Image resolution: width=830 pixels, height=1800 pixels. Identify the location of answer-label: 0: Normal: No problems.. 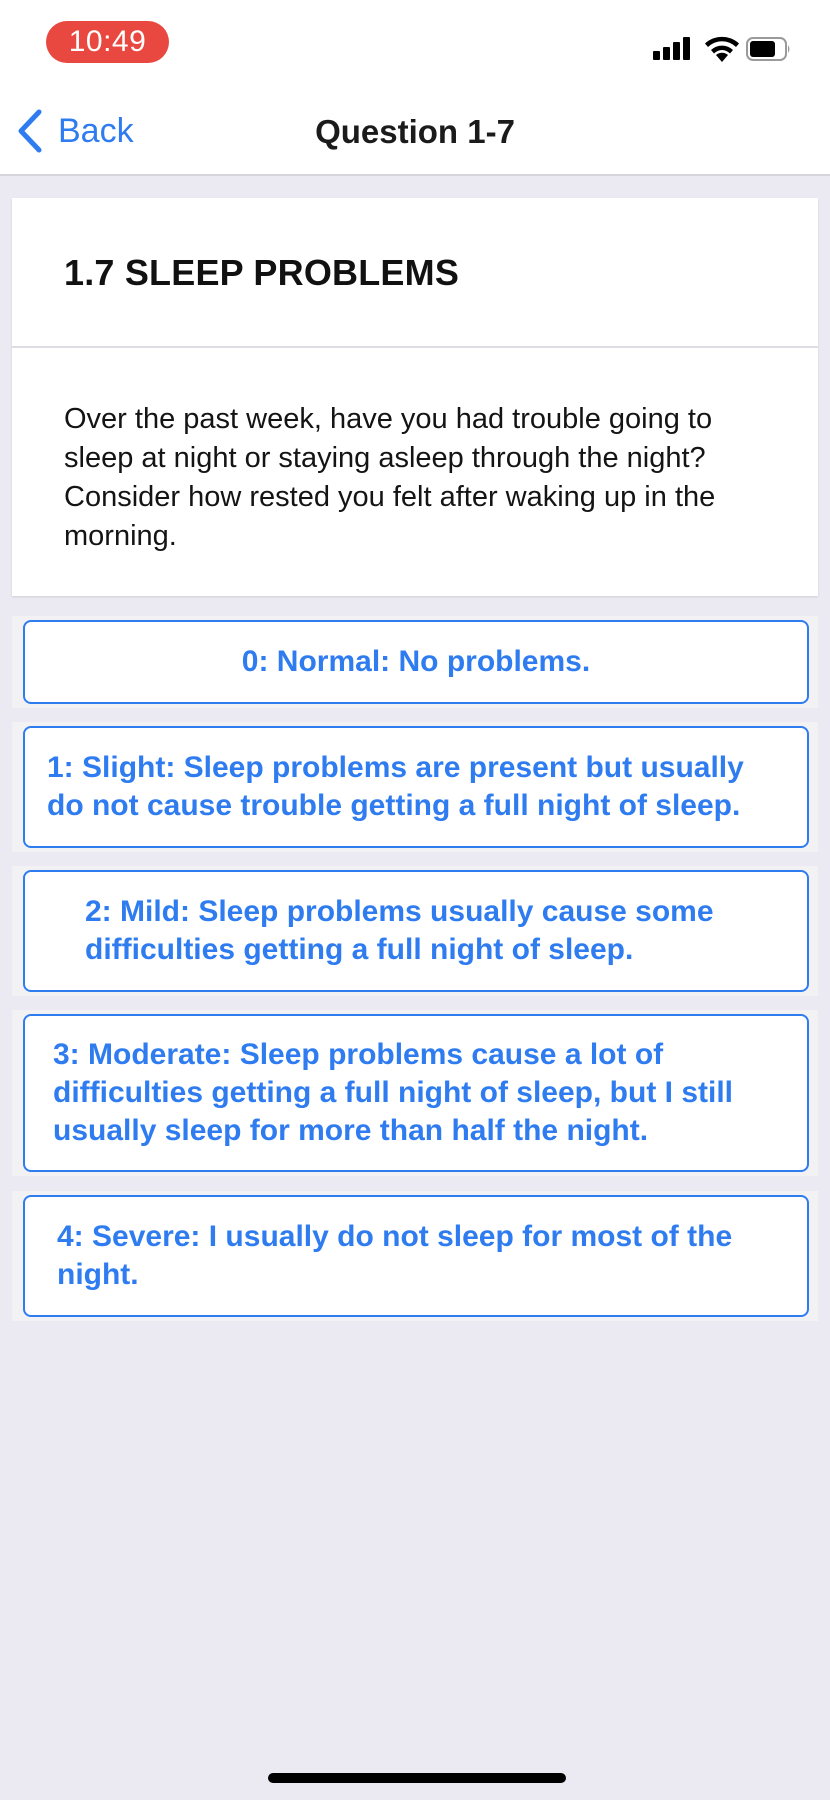
(416, 661).